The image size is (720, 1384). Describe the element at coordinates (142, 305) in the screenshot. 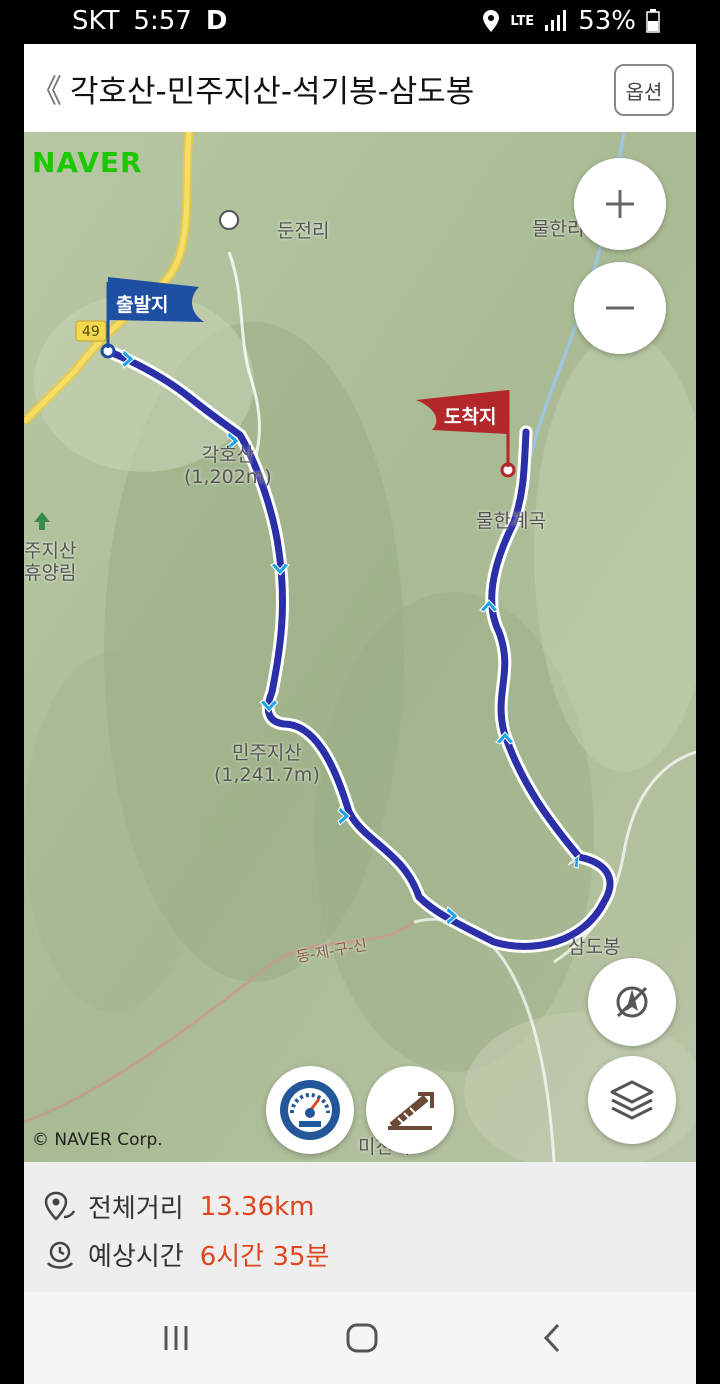

I see `start-flag-label: 출발지` at that location.